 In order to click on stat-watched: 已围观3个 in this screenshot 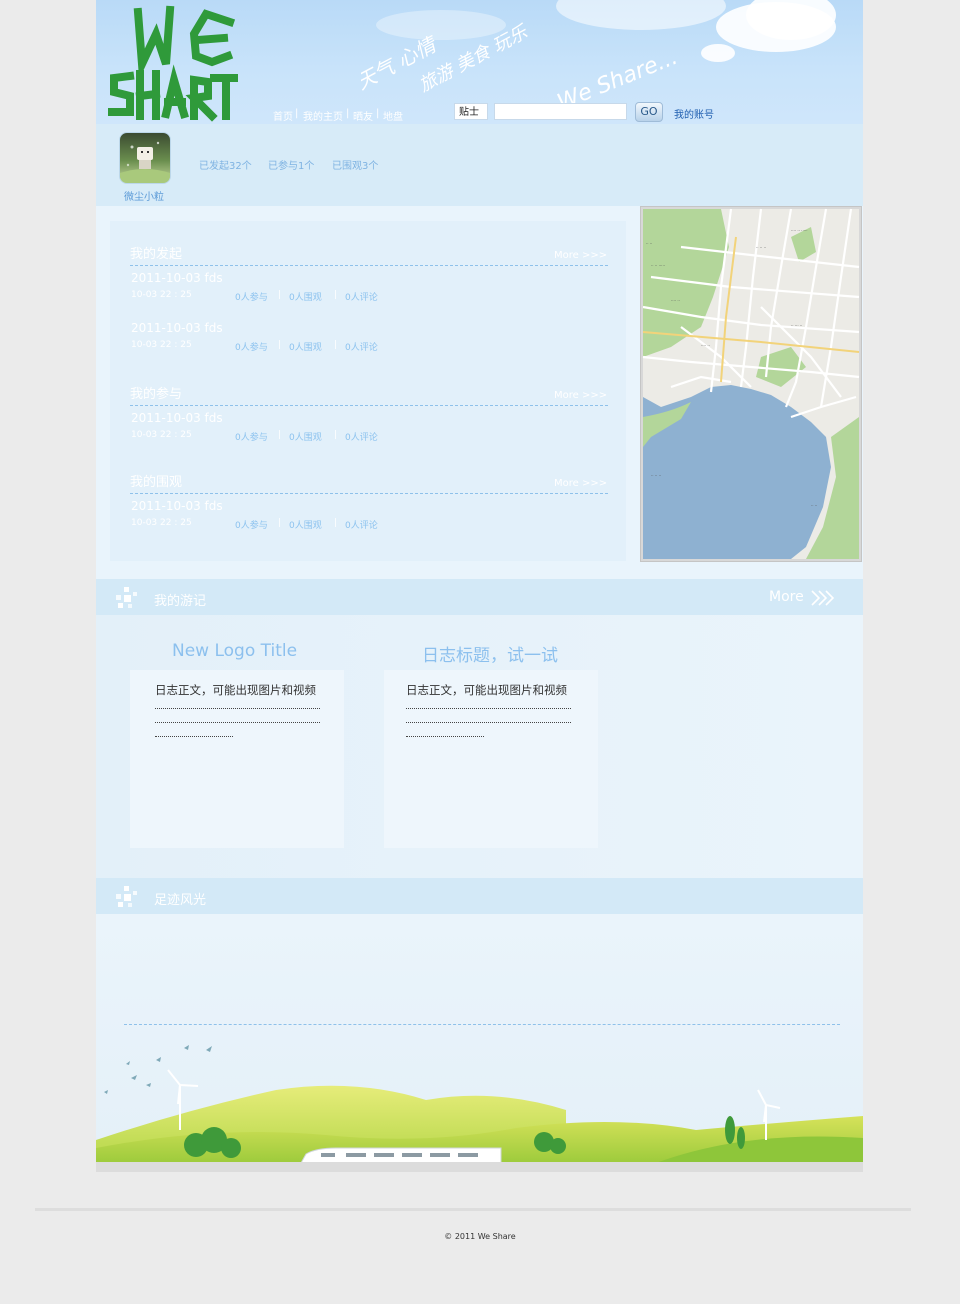, I will do `click(355, 164)`.